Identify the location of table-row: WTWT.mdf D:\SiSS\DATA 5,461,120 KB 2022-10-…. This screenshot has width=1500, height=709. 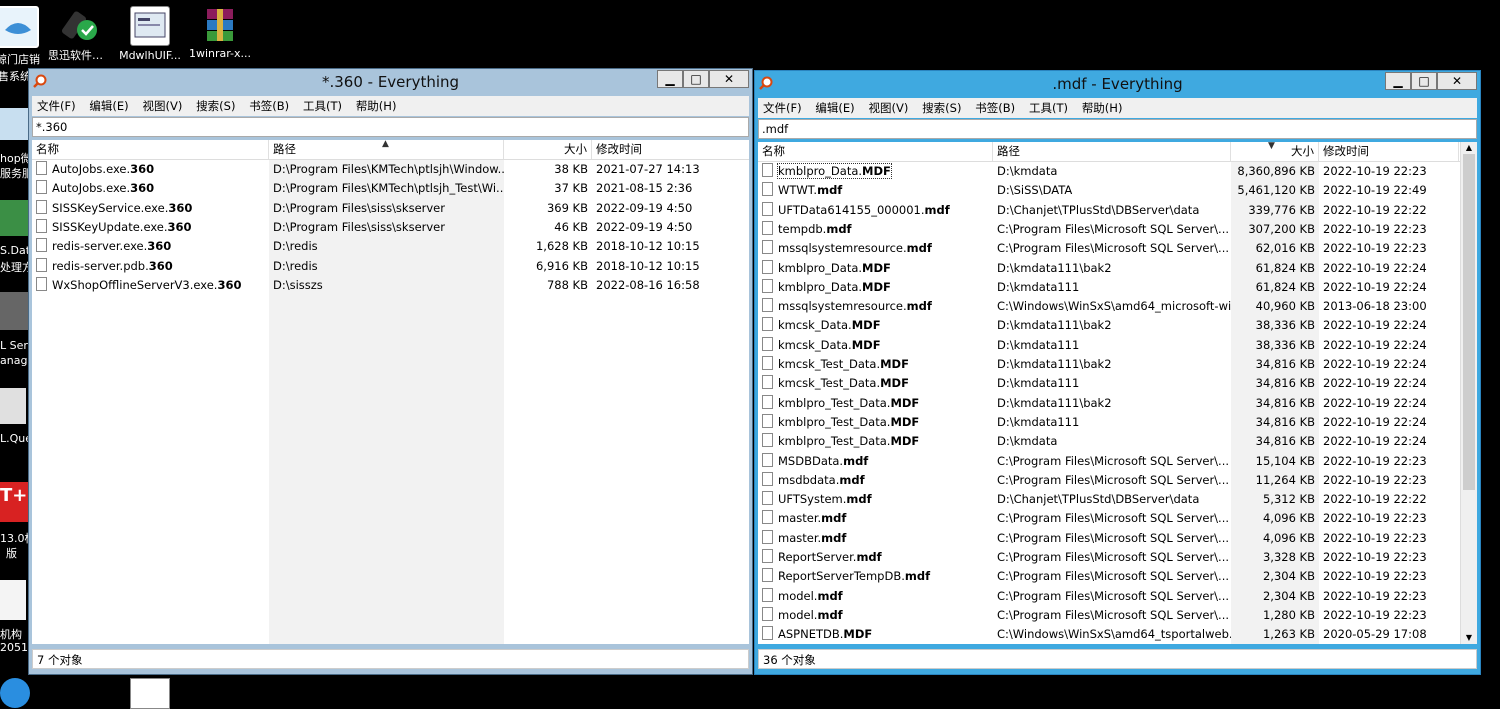
(1109, 190).